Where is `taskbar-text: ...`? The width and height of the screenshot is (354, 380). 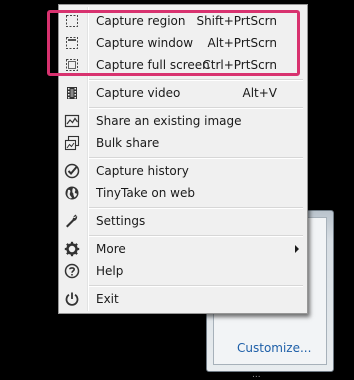 taskbar-text: ... is located at coordinates (256, 375).